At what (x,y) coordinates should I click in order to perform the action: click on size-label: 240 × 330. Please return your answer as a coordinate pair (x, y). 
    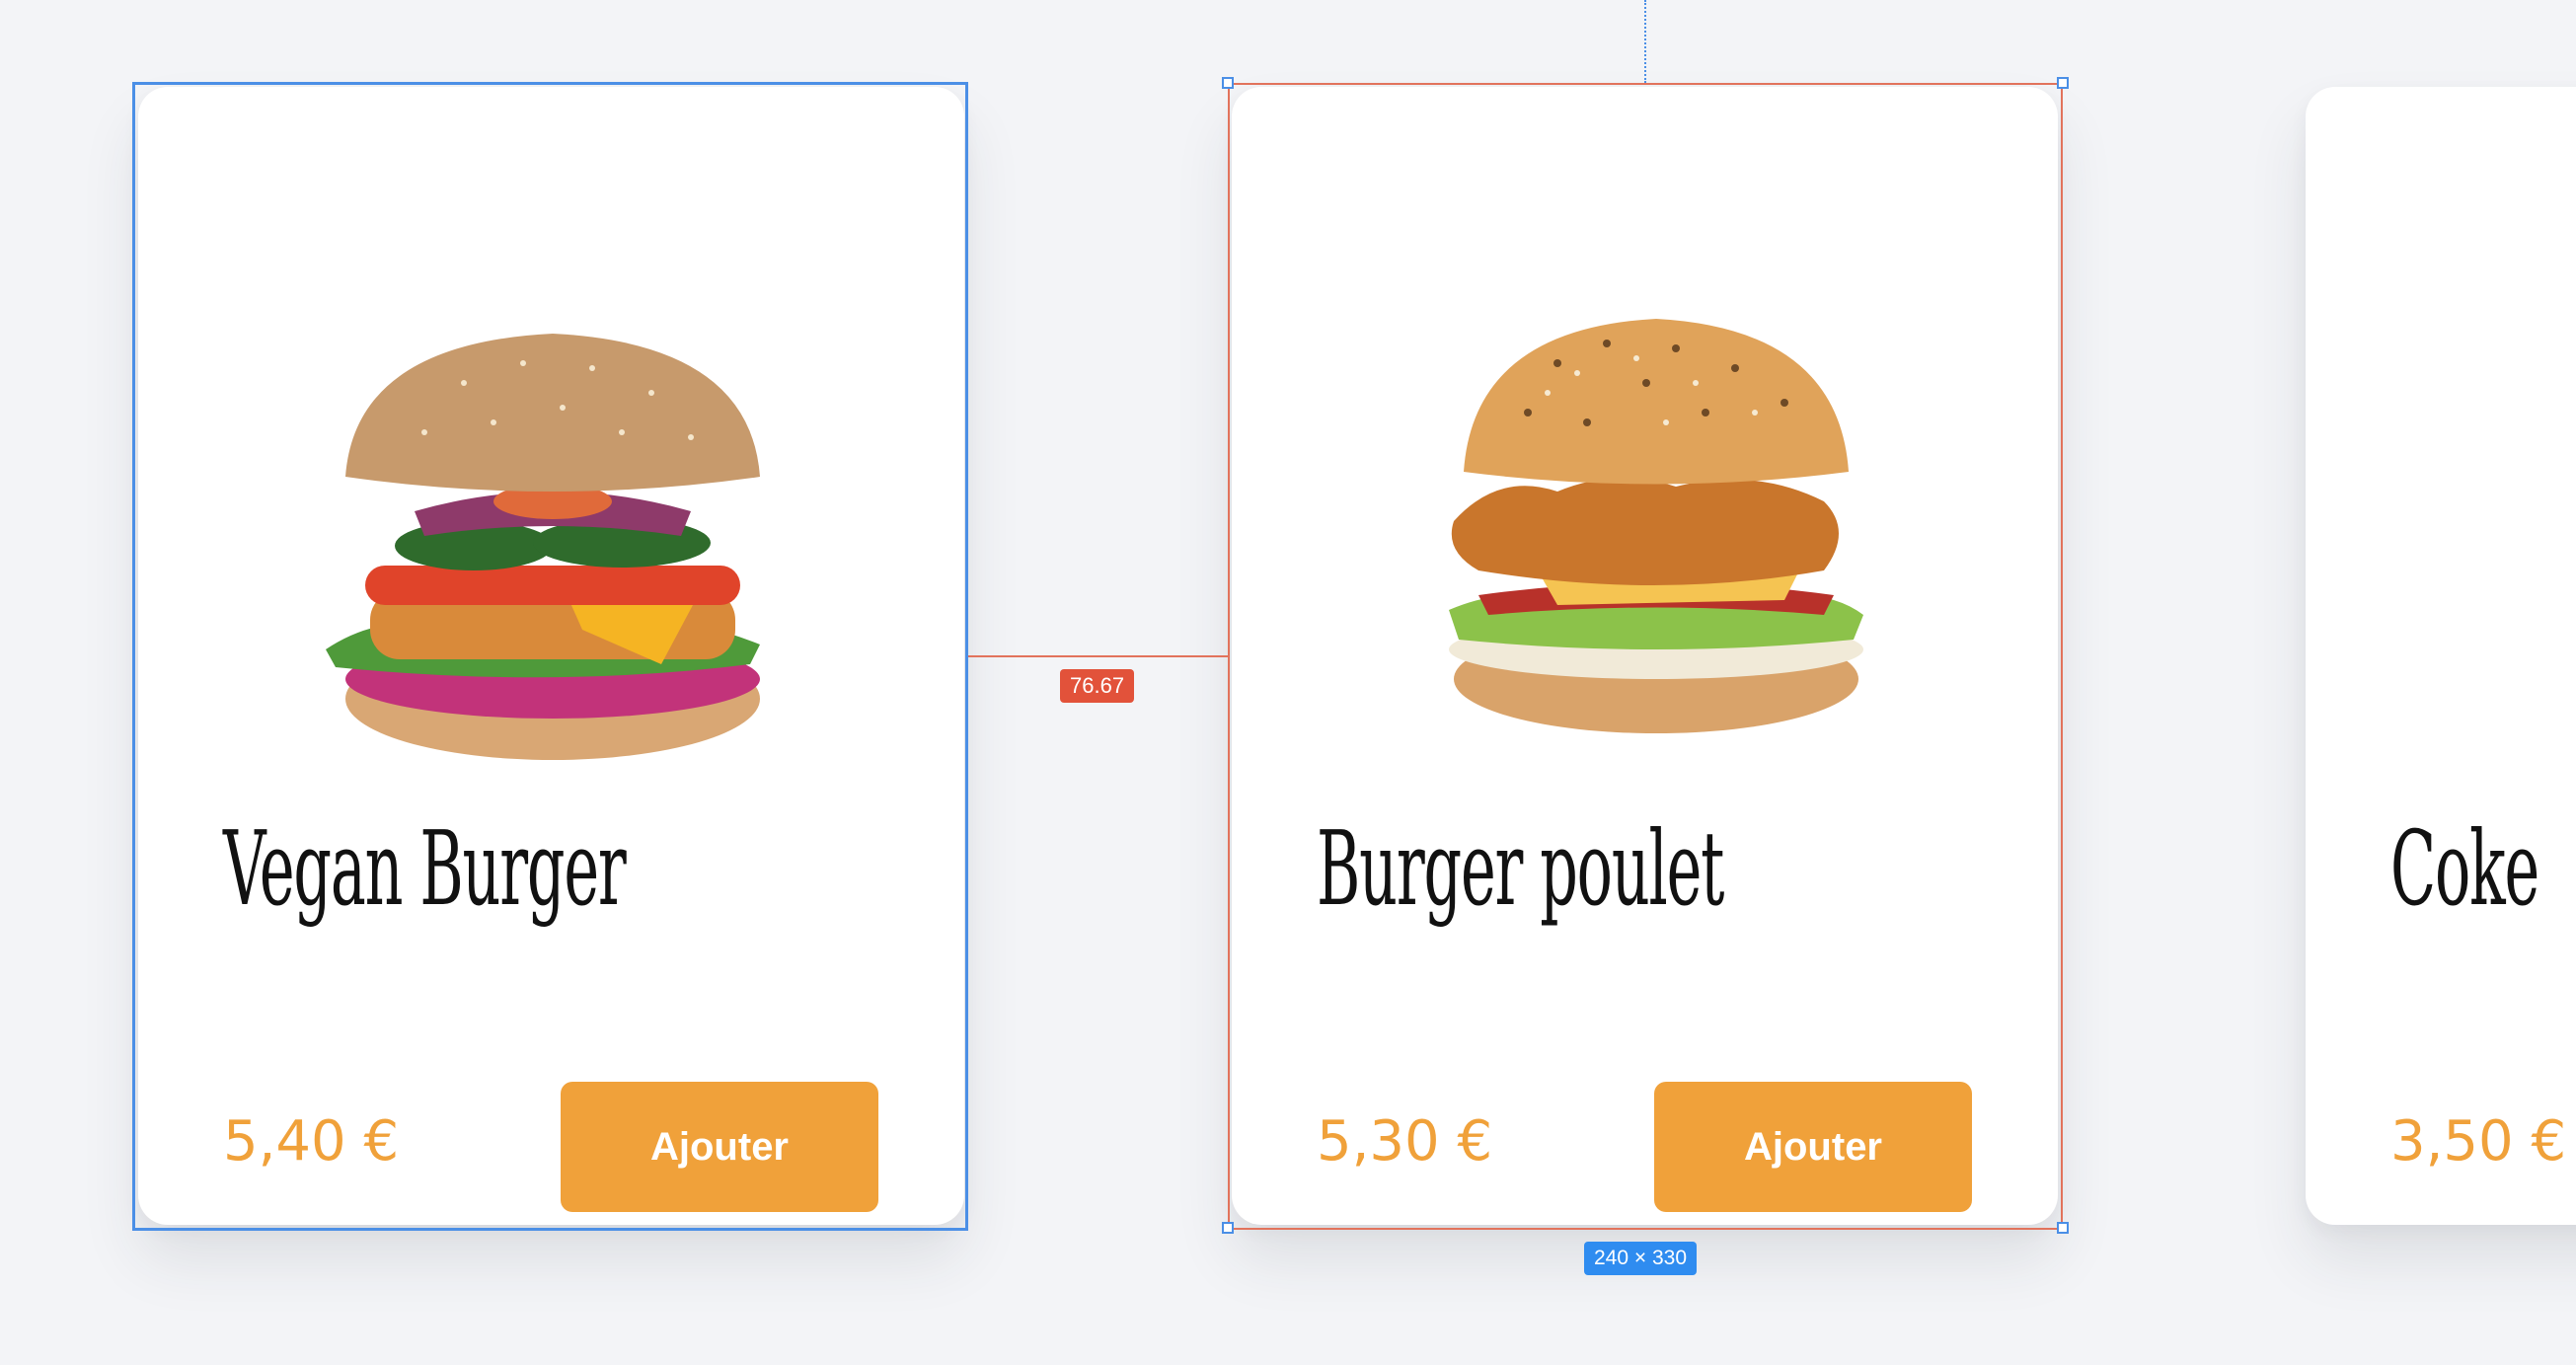
    Looking at the image, I should click on (1641, 1258).